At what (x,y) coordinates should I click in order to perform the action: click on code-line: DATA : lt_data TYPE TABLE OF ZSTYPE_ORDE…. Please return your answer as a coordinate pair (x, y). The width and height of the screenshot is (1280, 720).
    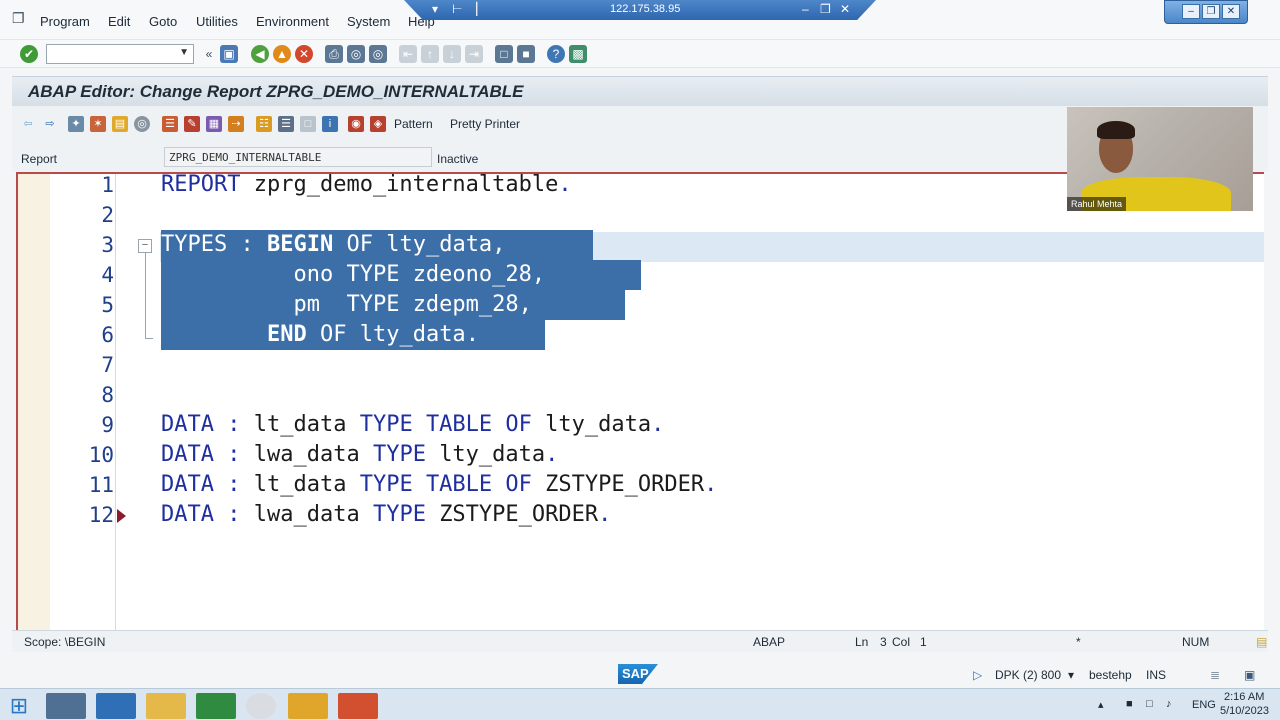
    Looking at the image, I should click on (439, 485).